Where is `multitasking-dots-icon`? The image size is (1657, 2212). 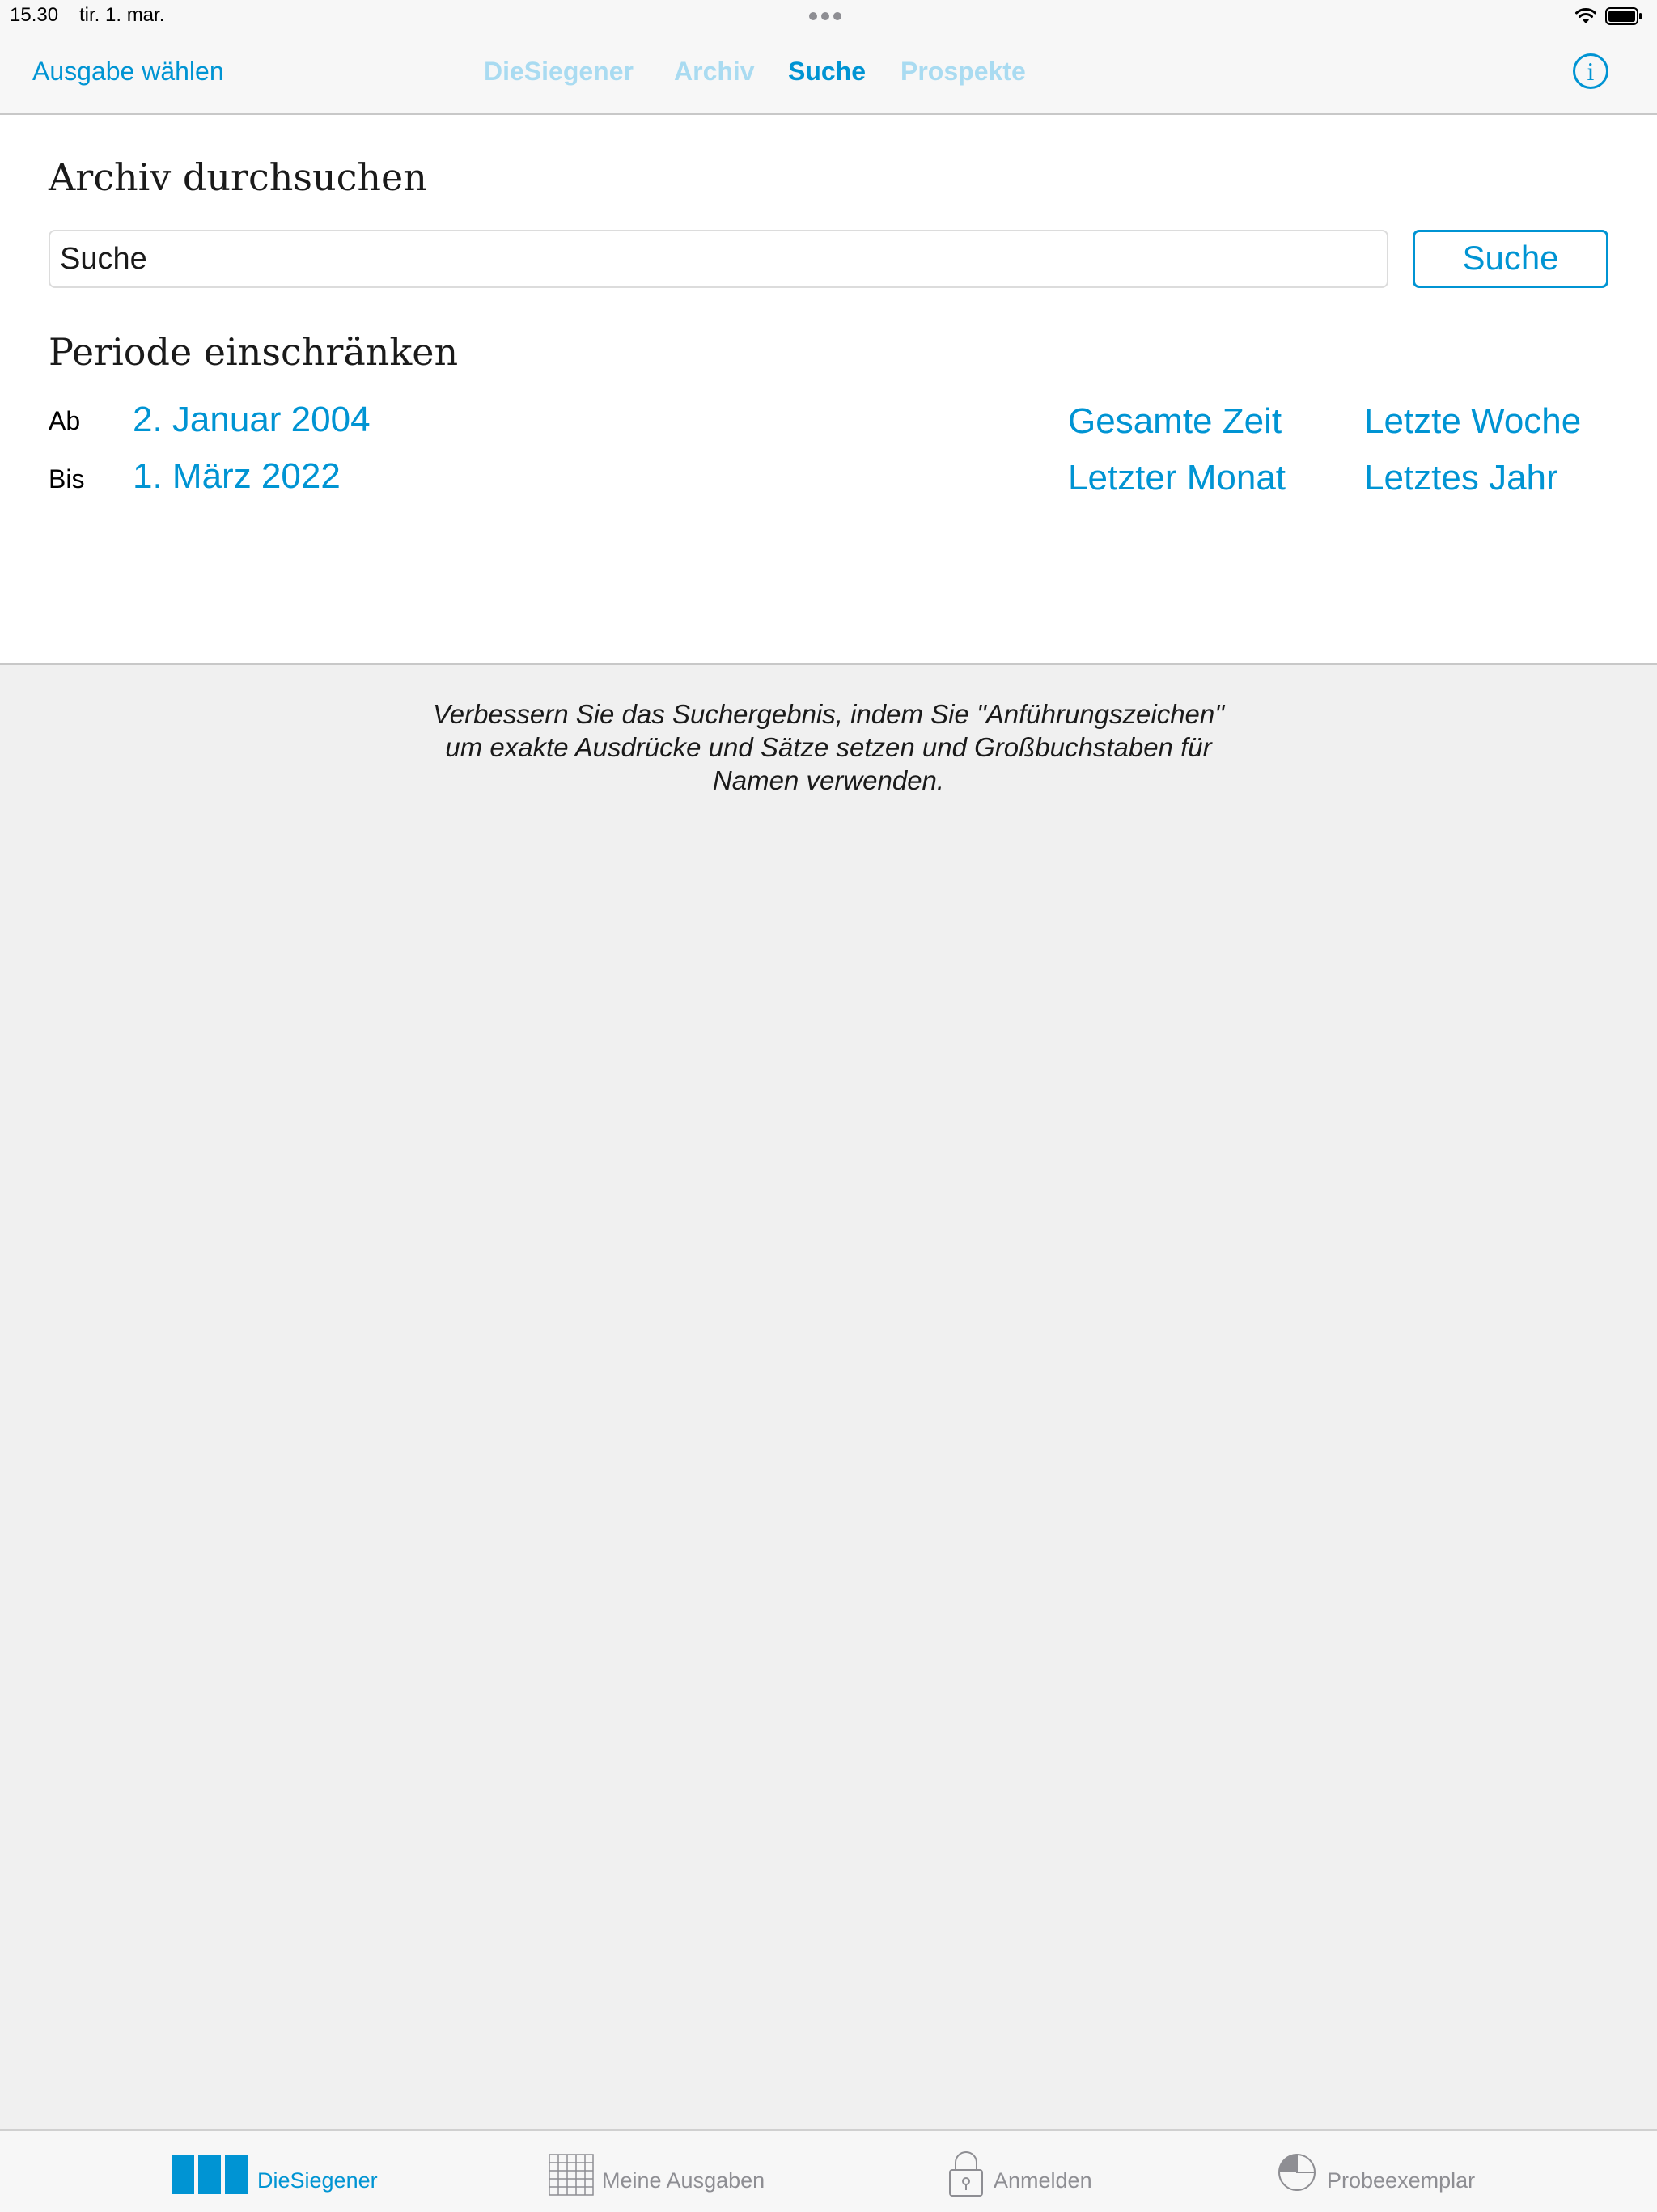
multitasking-dots-icon is located at coordinates (828, 15).